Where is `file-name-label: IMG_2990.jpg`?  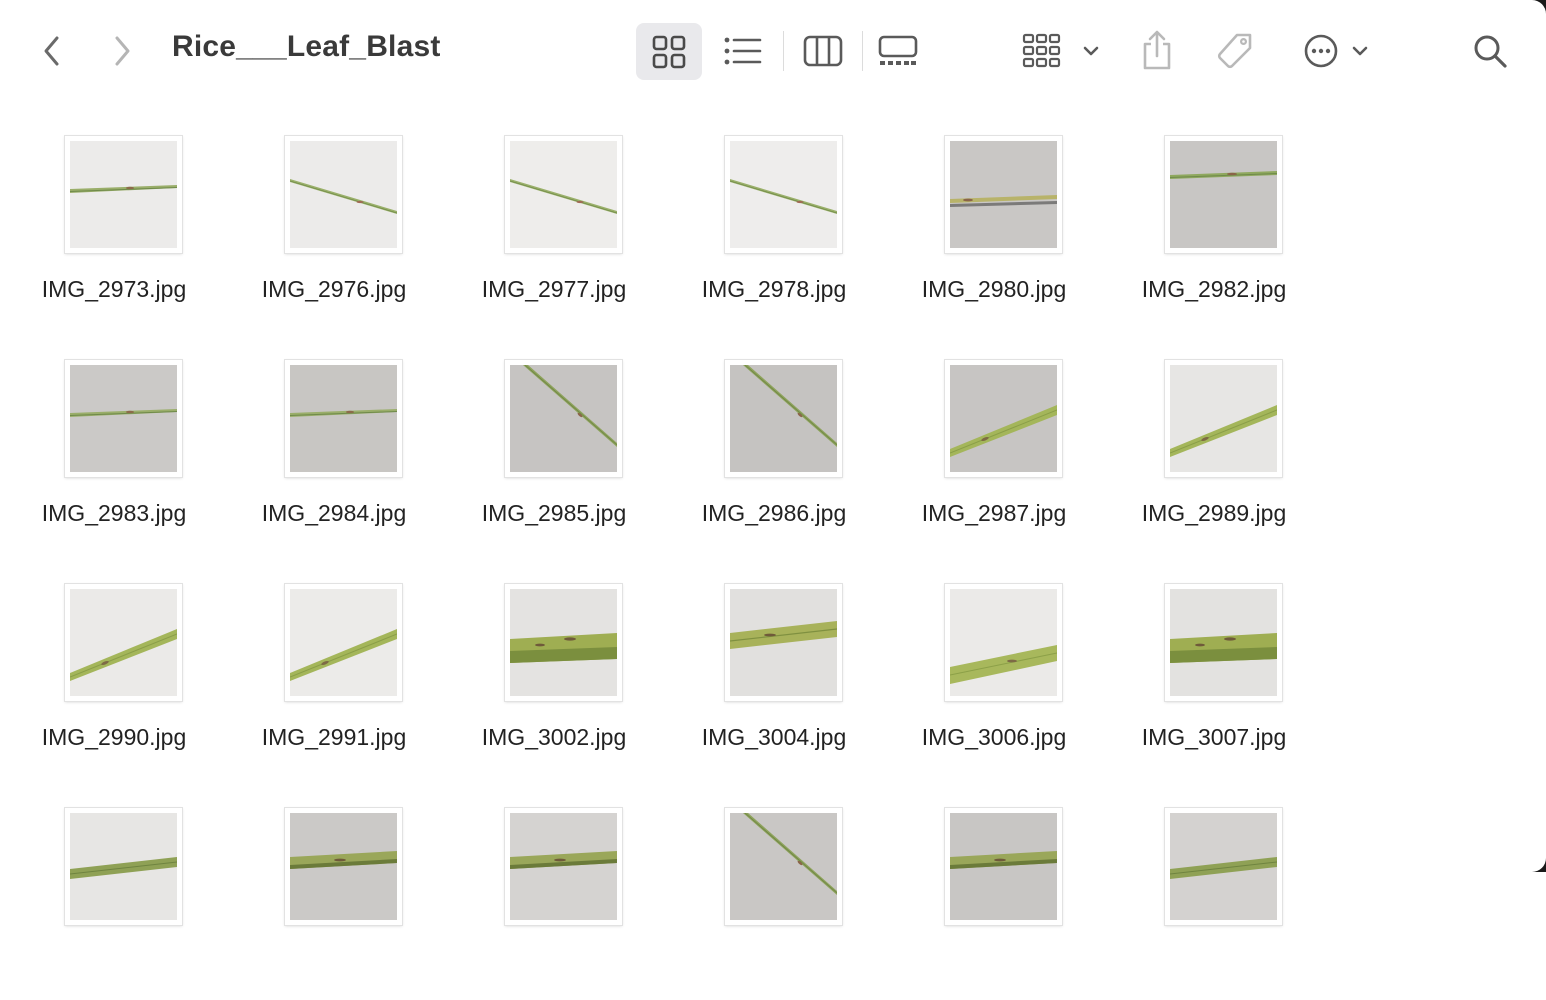 file-name-label: IMG_2990.jpg is located at coordinates (119, 737).